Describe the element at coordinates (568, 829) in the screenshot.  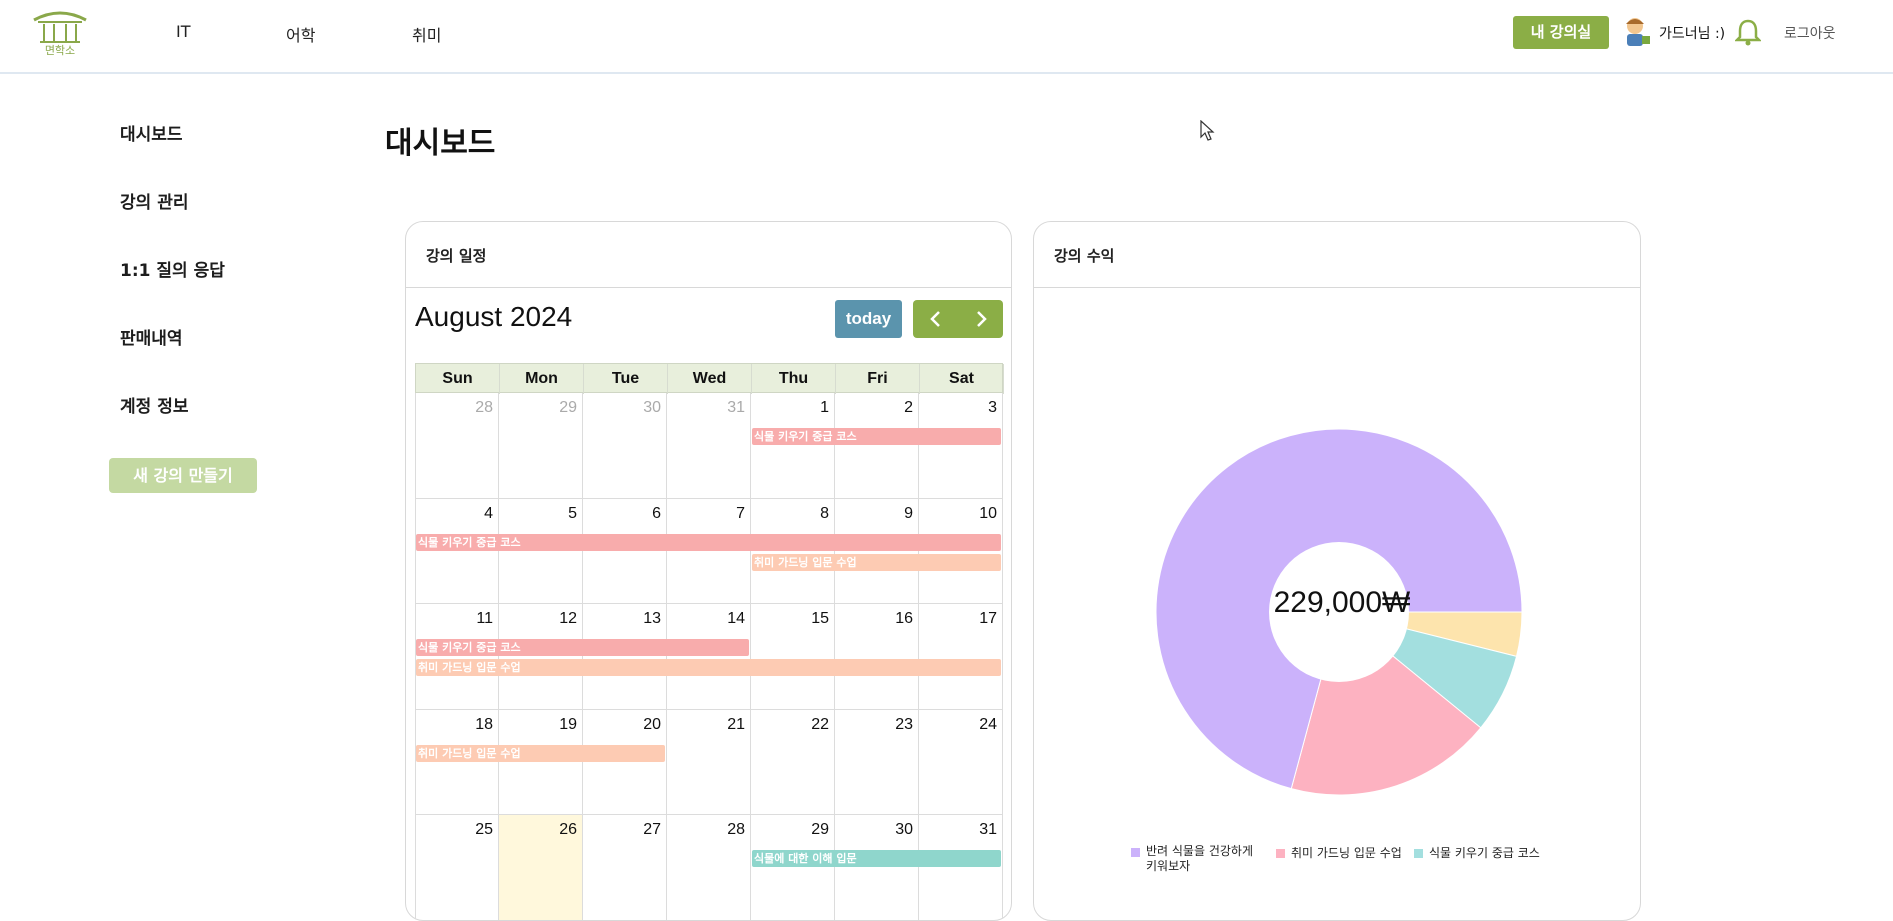
I see `day-number: 26` at that location.